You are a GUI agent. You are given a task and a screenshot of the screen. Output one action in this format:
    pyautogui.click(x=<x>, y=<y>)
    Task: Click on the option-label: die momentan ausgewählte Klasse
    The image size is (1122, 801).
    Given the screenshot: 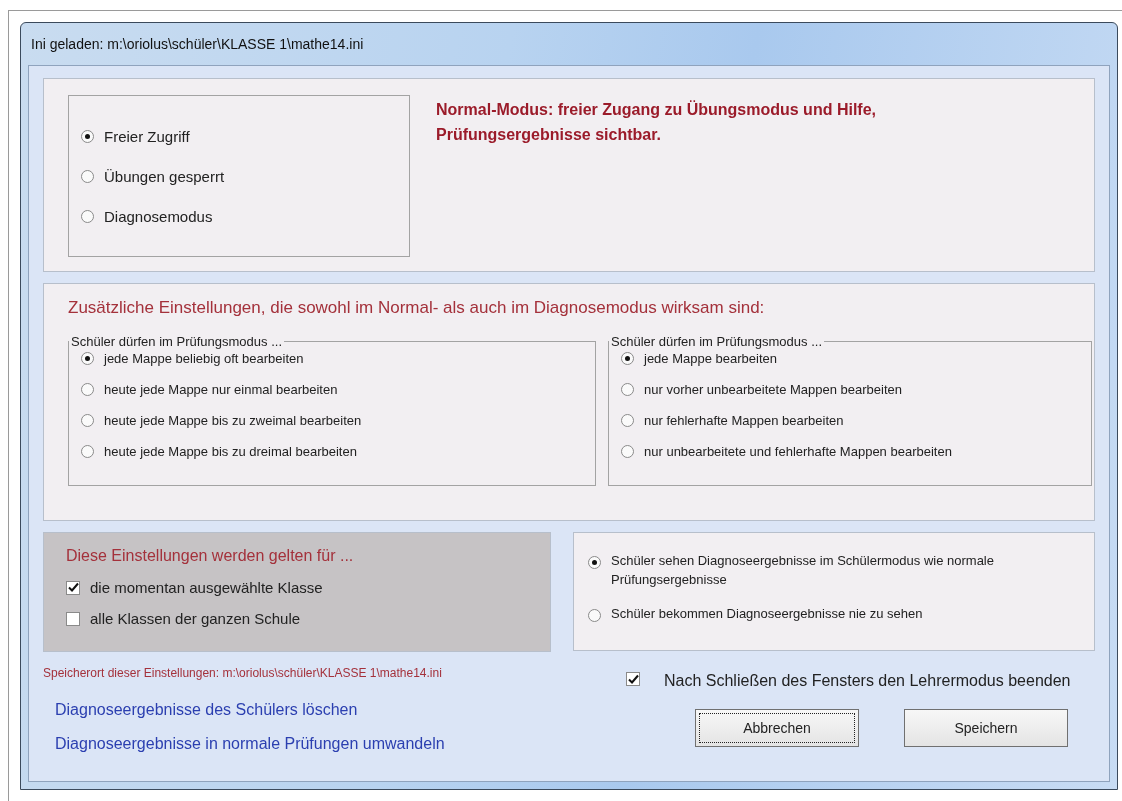 What is the action you would take?
    pyautogui.click(x=206, y=587)
    